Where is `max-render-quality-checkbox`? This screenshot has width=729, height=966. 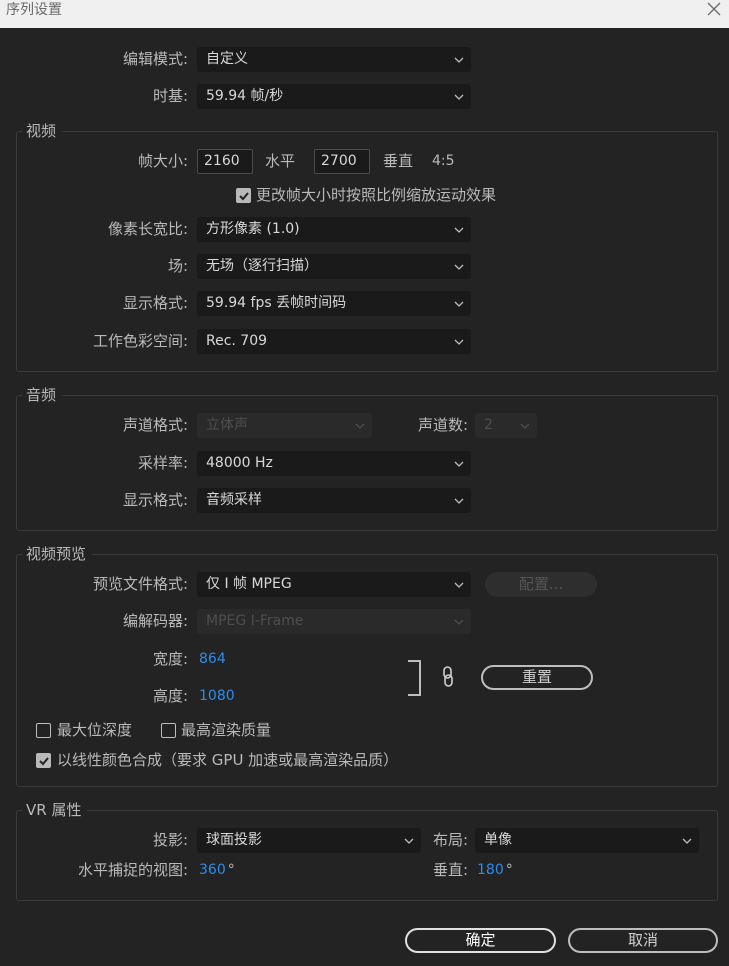
max-render-quality-checkbox is located at coordinates (168, 730).